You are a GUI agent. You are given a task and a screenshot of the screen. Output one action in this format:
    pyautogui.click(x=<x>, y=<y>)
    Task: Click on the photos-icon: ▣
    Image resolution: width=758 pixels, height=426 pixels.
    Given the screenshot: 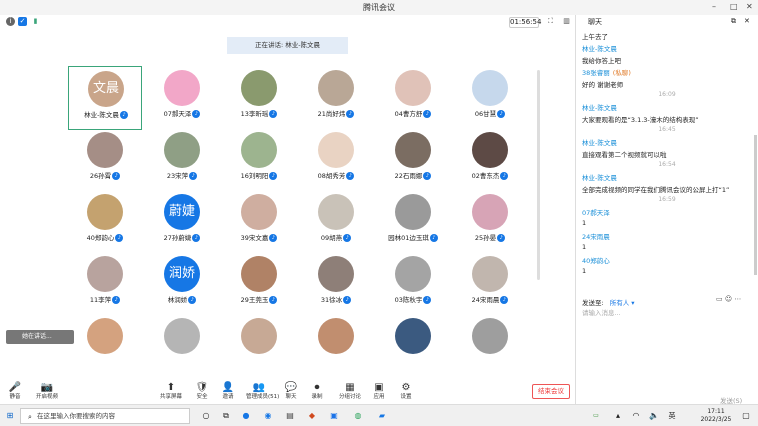 What is the action you would take?
    pyautogui.click(x=334, y=416)
    